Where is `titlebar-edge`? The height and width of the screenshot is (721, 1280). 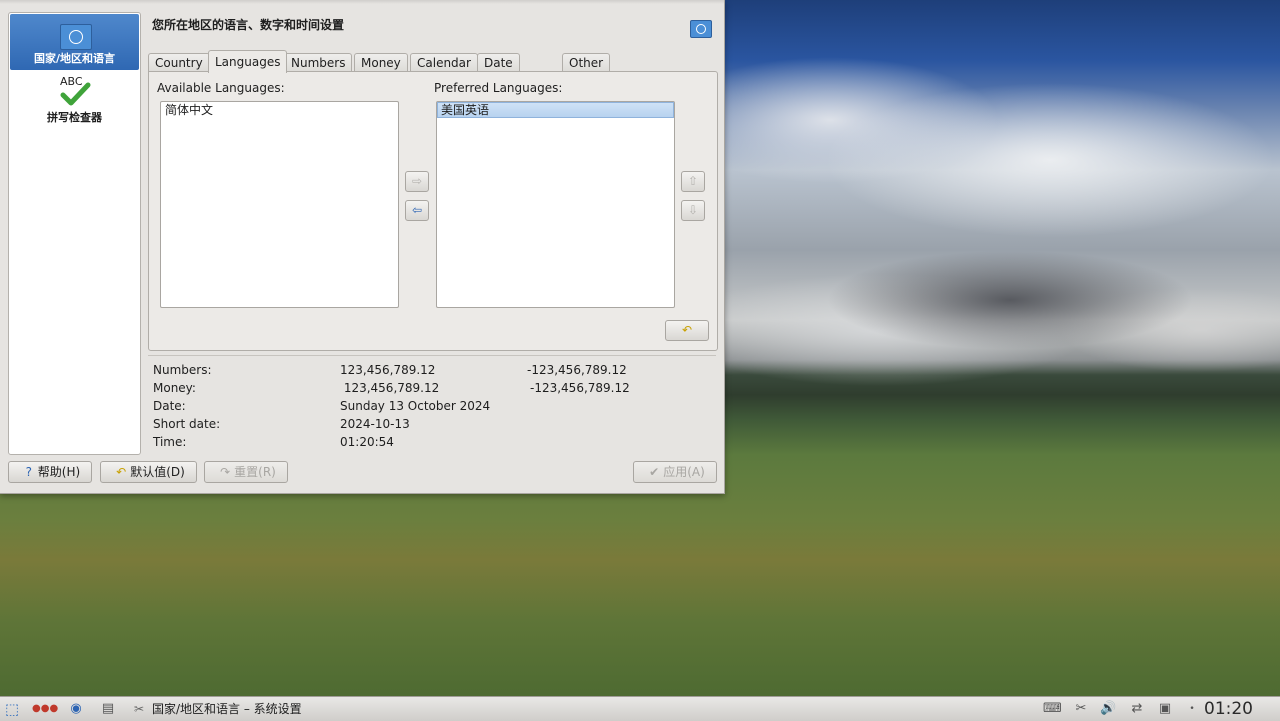
titlebar-edge is located at coordinates (362, 2).